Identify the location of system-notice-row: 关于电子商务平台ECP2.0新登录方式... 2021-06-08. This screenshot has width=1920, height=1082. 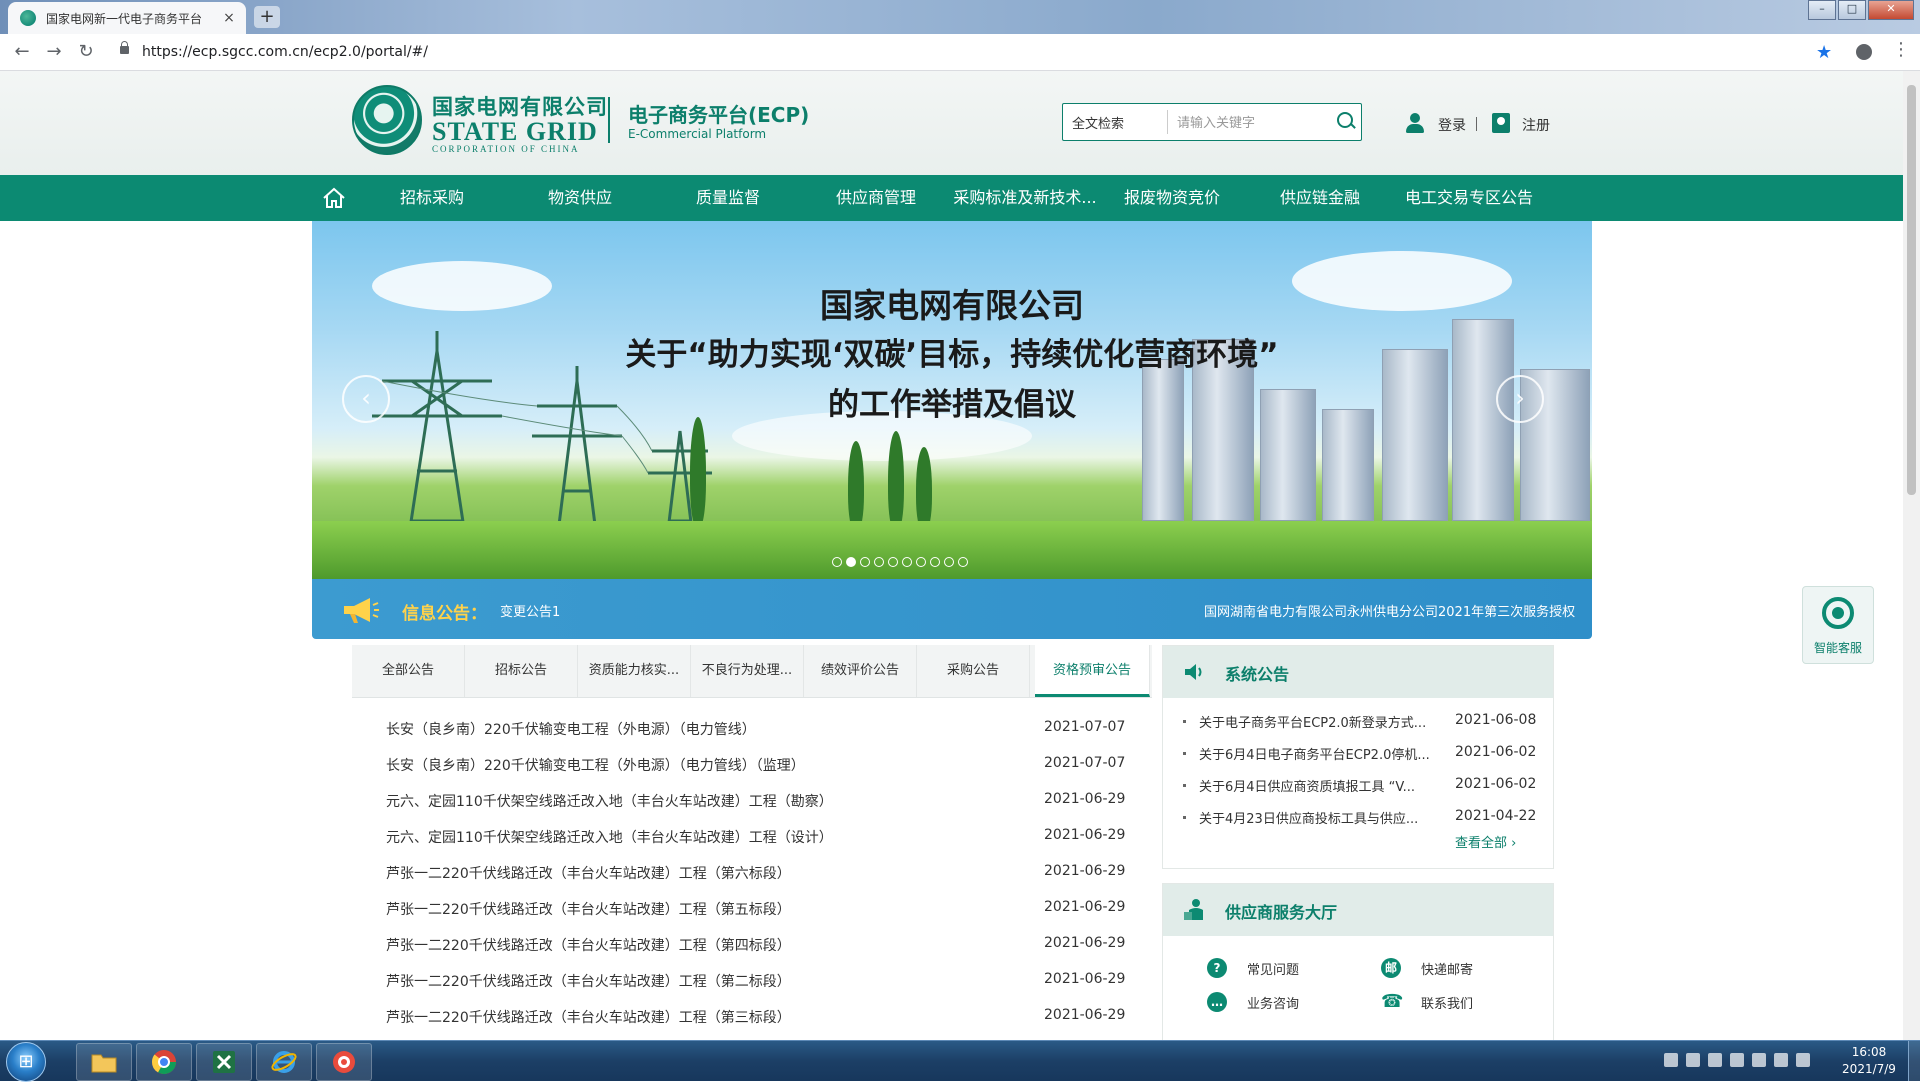
(1363, 723).